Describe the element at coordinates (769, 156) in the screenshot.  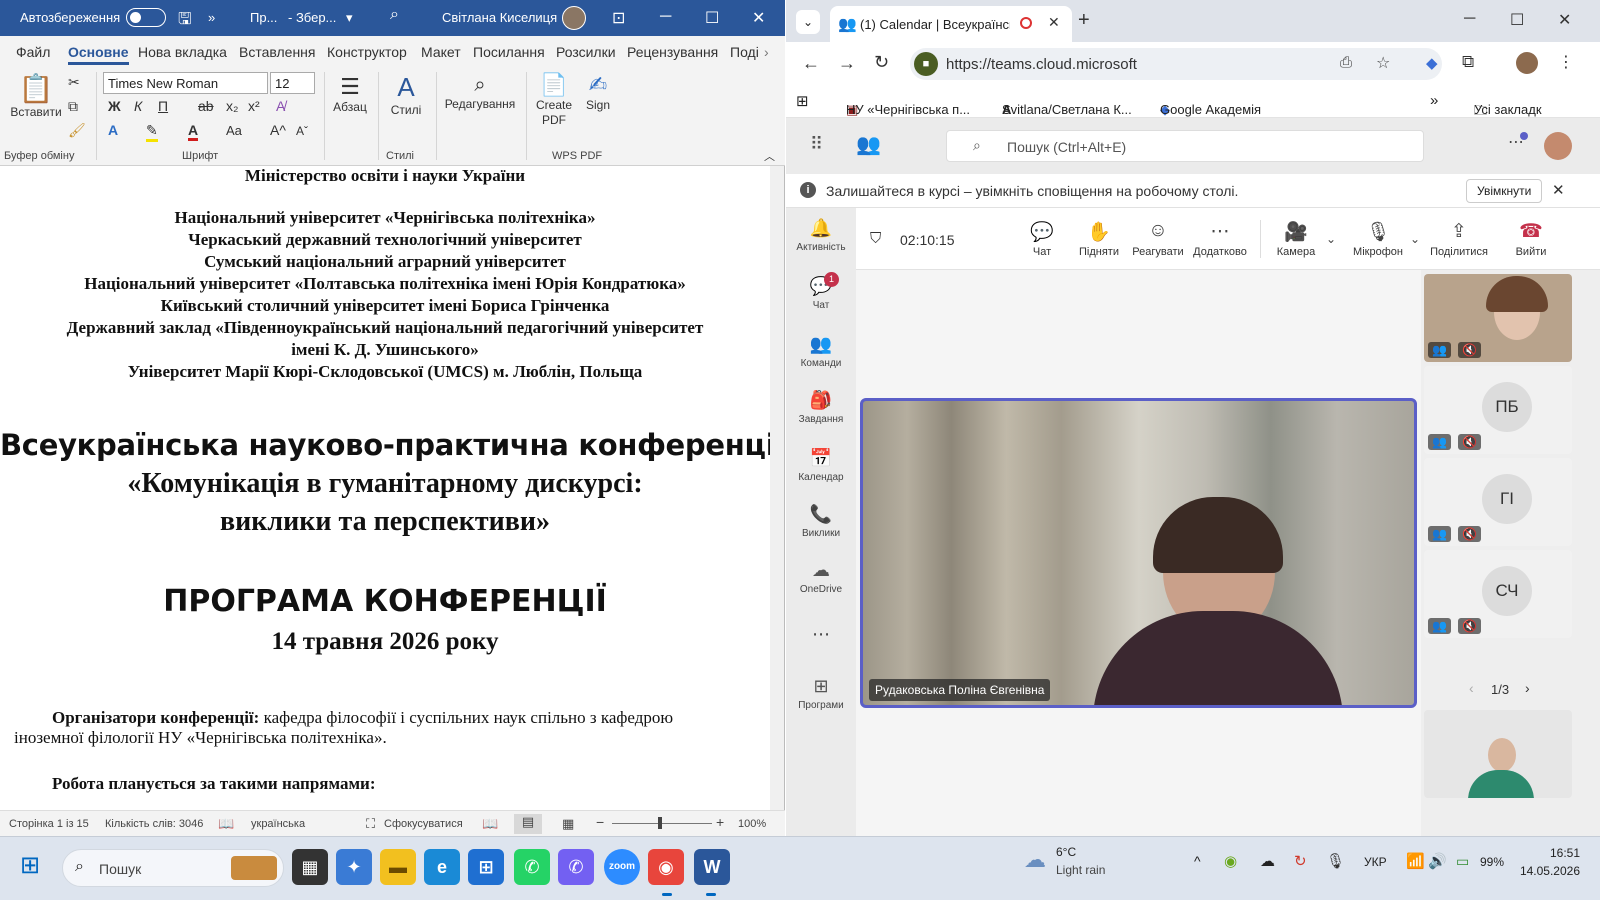
I see `collapse-ribbon-icon: ︿` at that location.